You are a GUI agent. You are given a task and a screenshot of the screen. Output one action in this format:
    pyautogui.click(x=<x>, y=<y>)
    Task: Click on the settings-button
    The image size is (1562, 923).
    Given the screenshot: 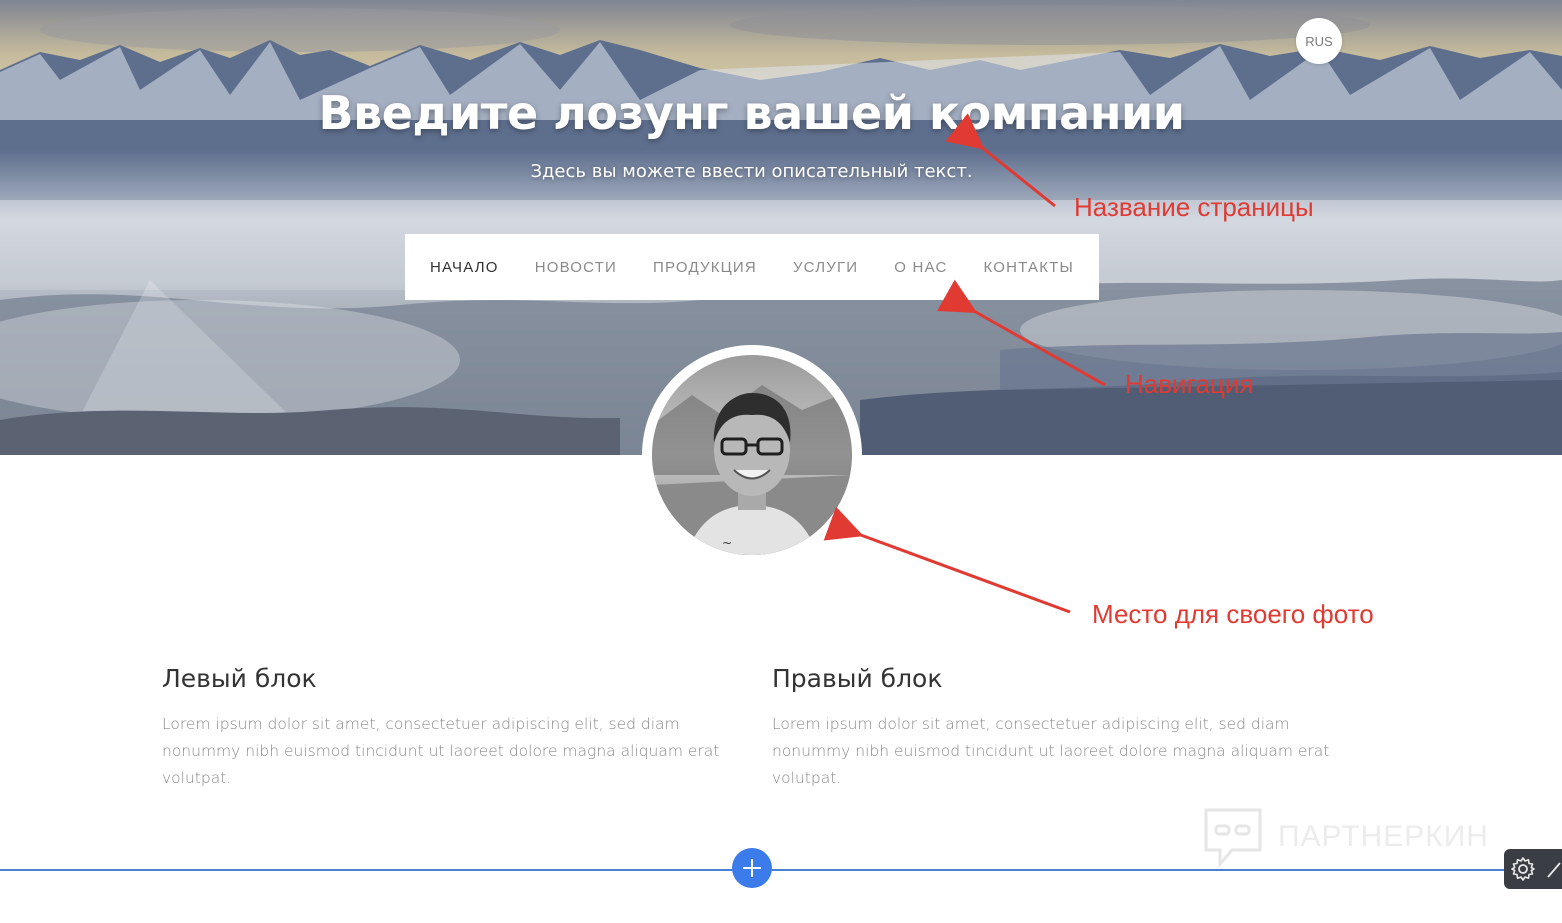 What is the action you would take?
    pyautogui.click(x=1523, y=869)
    